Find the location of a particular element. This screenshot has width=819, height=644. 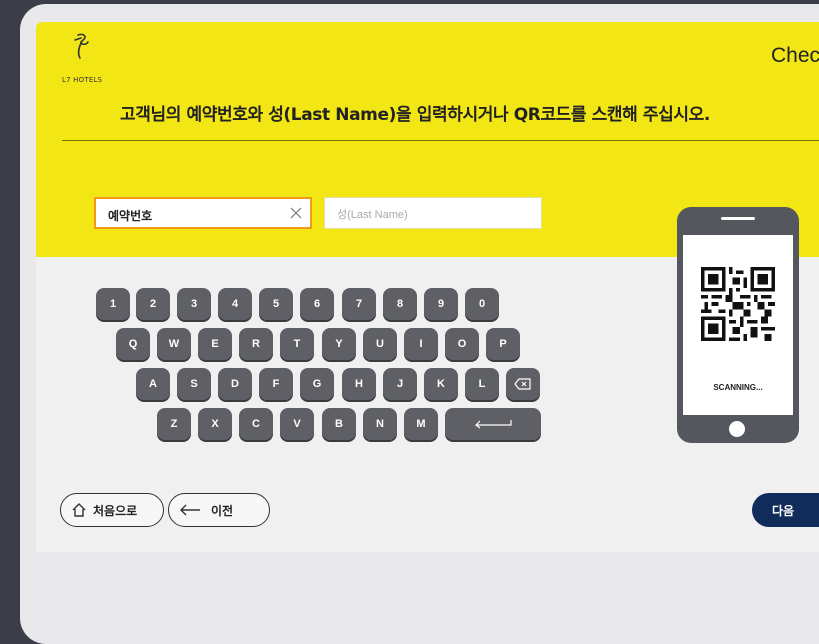

key-b: B is located at coordinates (339, 424).